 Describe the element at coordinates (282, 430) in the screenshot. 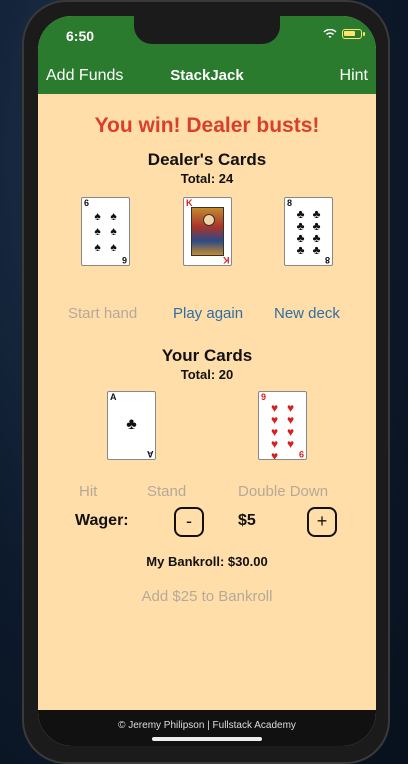

I see `heart-pips-icon: ♥ ♥ ♥ ♥ ♥ ♥ ♥ ♥ ♥` at that location.